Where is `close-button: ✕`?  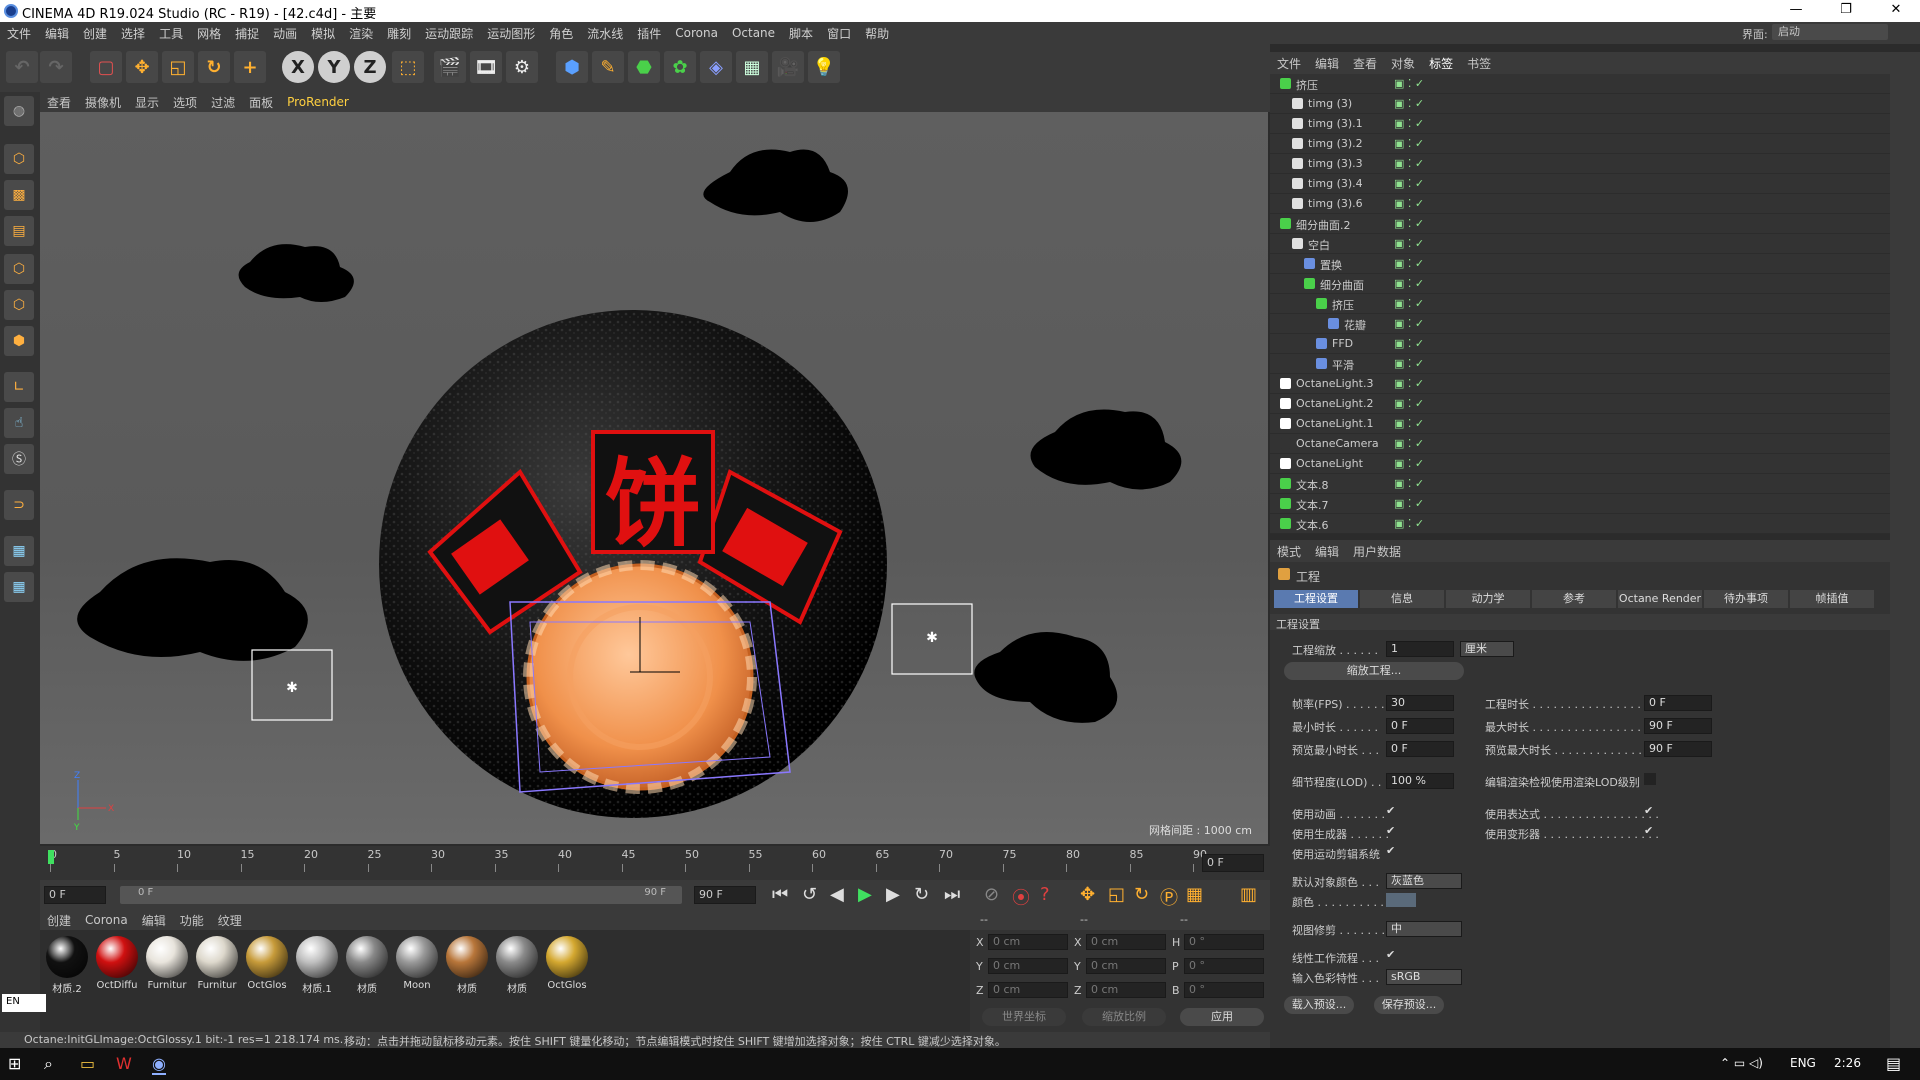
close-button: ✕ is located at coordinates (1896, 9).